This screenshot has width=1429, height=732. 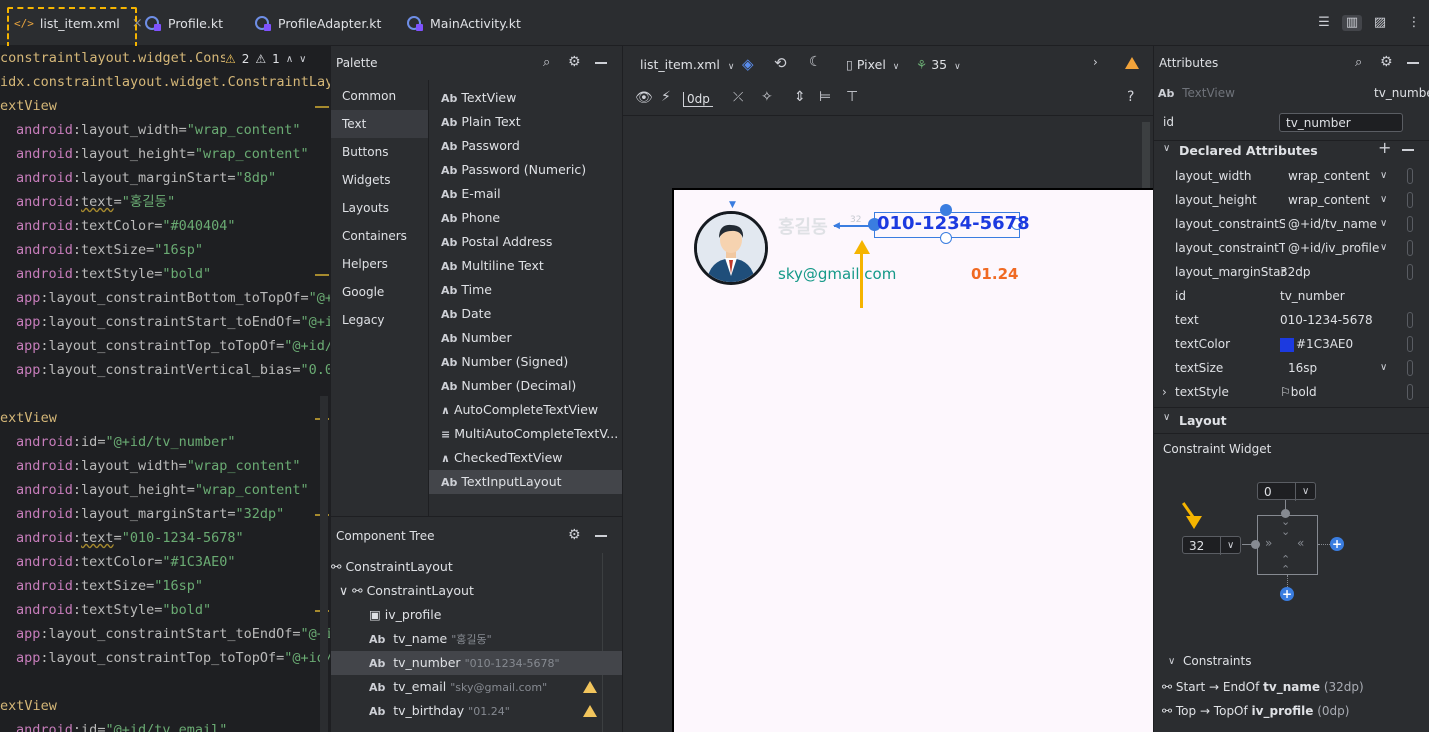 I want to click on palette-category-containers: Containers, so click(x=379, y=236).